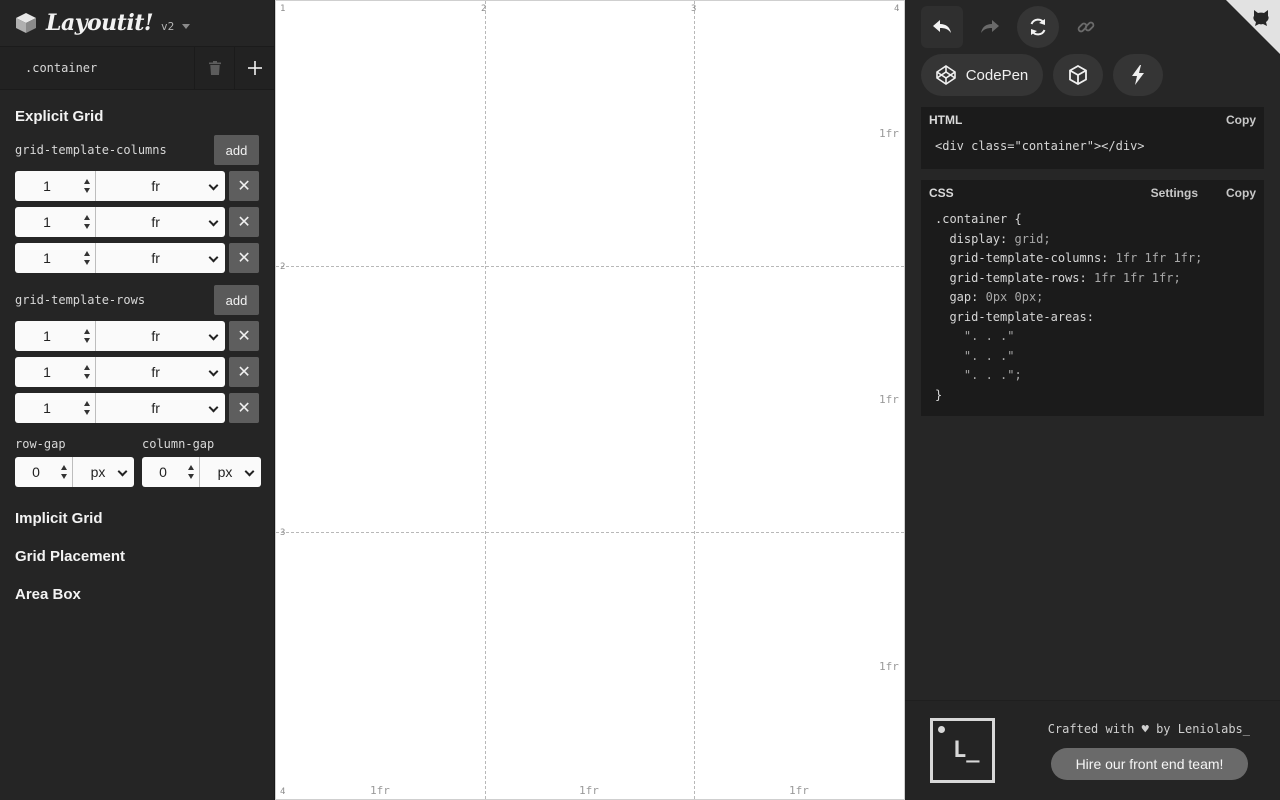  I want to click on gap-controls: row-gap 0 px column-gap 0 px, so click(137, 462).